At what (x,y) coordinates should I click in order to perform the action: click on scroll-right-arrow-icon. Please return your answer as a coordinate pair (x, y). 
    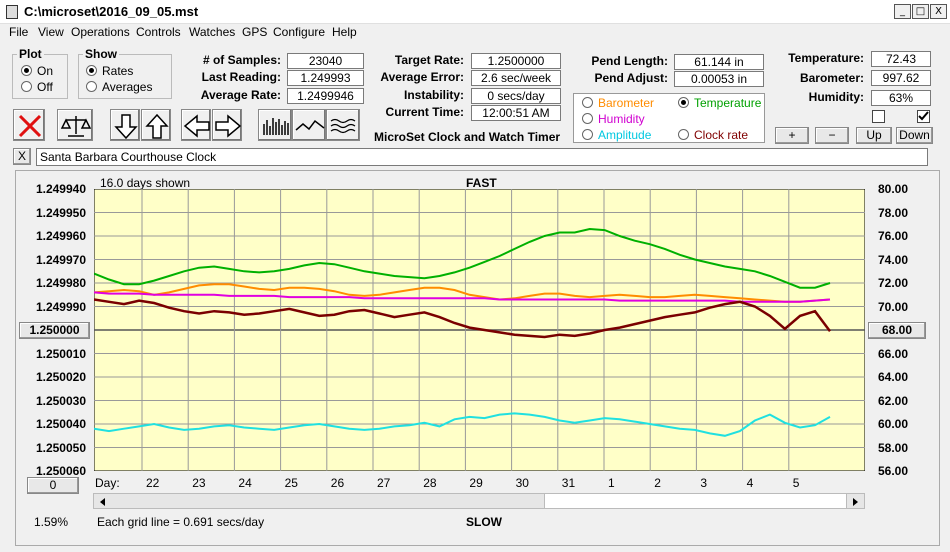
    Looking at the image, I should click on (856, 502).